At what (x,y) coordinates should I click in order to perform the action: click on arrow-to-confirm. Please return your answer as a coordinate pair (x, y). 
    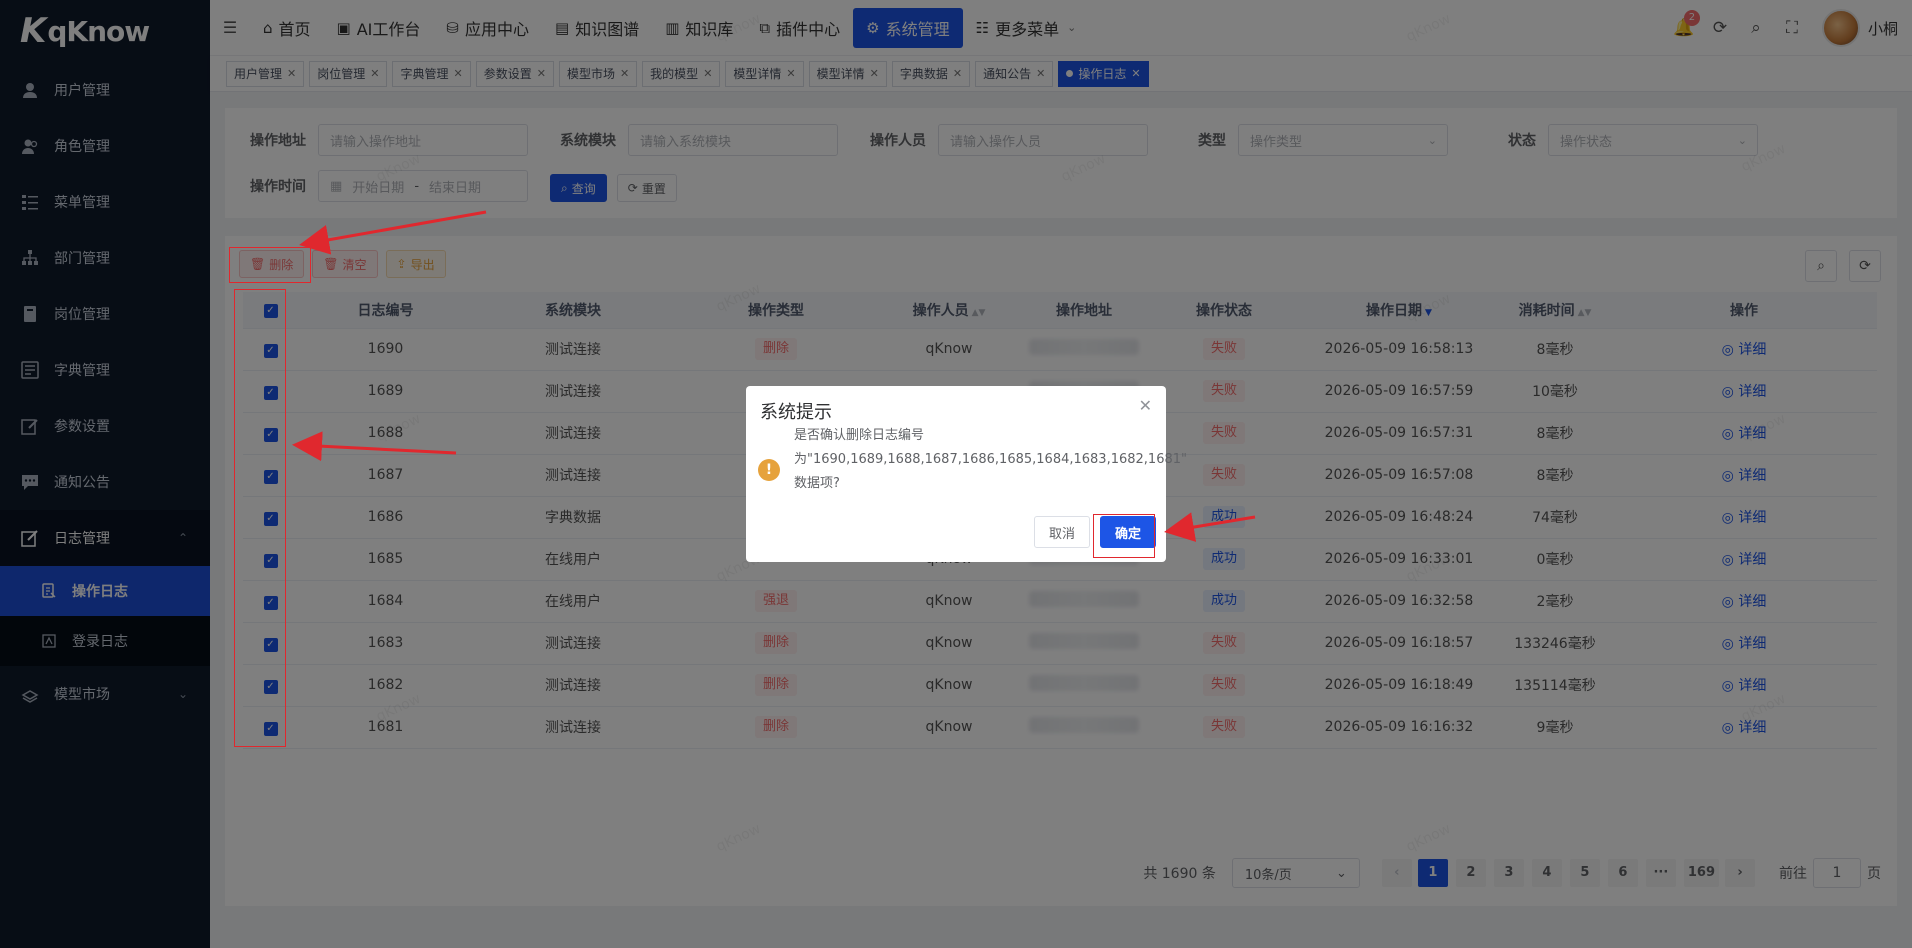
    Looking at the image, I should click on (1210, 527).